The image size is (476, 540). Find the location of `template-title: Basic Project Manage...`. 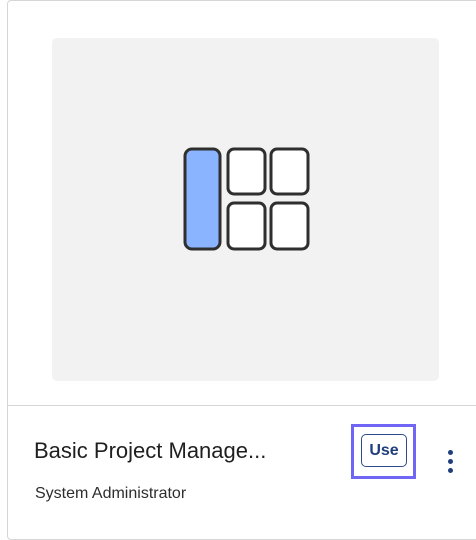

template-title: Basic Project Manage... is located at coordinates (150, 450).